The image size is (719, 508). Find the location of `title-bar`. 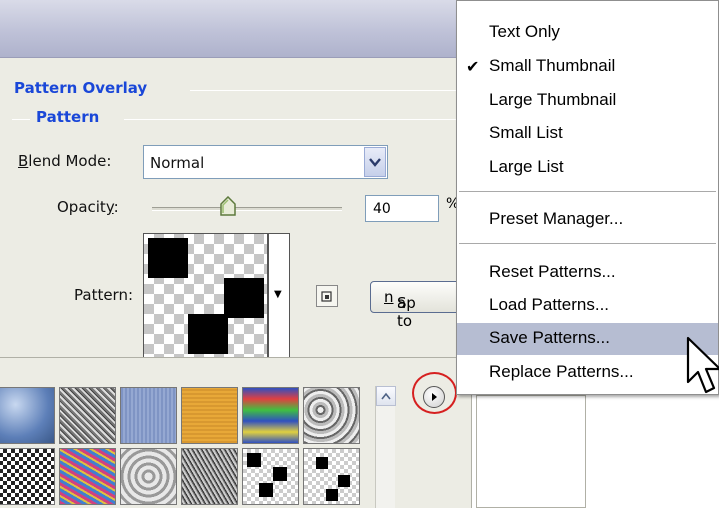

title-bar is located at coordinates (229, 29).